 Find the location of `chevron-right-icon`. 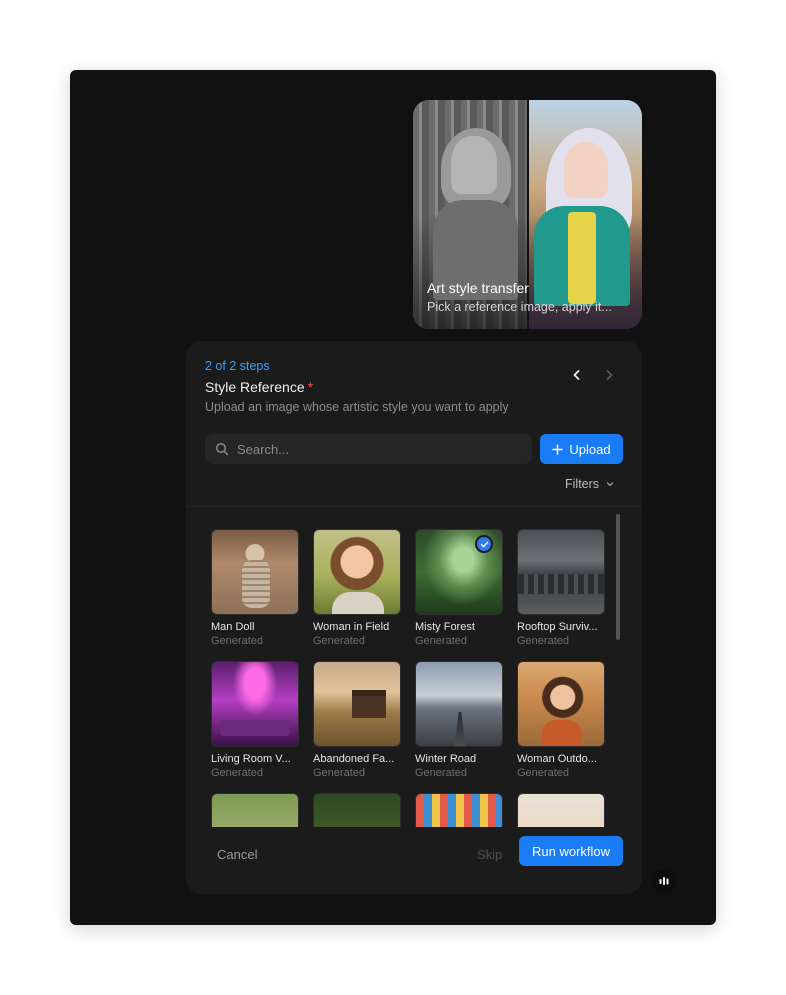

chevron-right-icon is located at coordinates (609, 375).